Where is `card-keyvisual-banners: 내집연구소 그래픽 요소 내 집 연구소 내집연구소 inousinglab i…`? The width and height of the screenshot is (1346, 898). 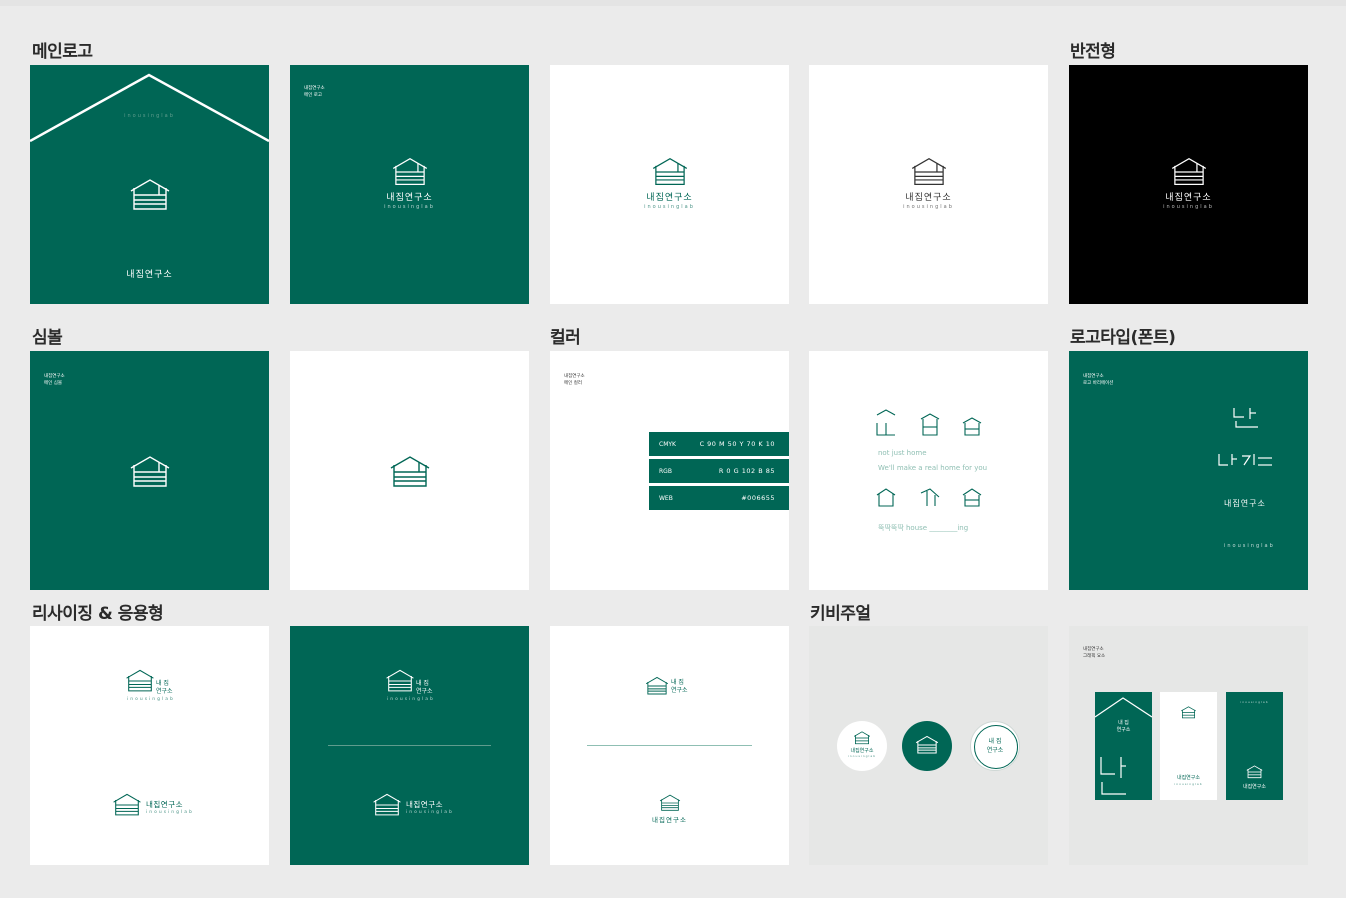
card-keyvisual-banners: 내집연구소 그래픽 요소 내 집 연구소 내집연구소 inousinglab i… is located at coordinates (1188, 745).